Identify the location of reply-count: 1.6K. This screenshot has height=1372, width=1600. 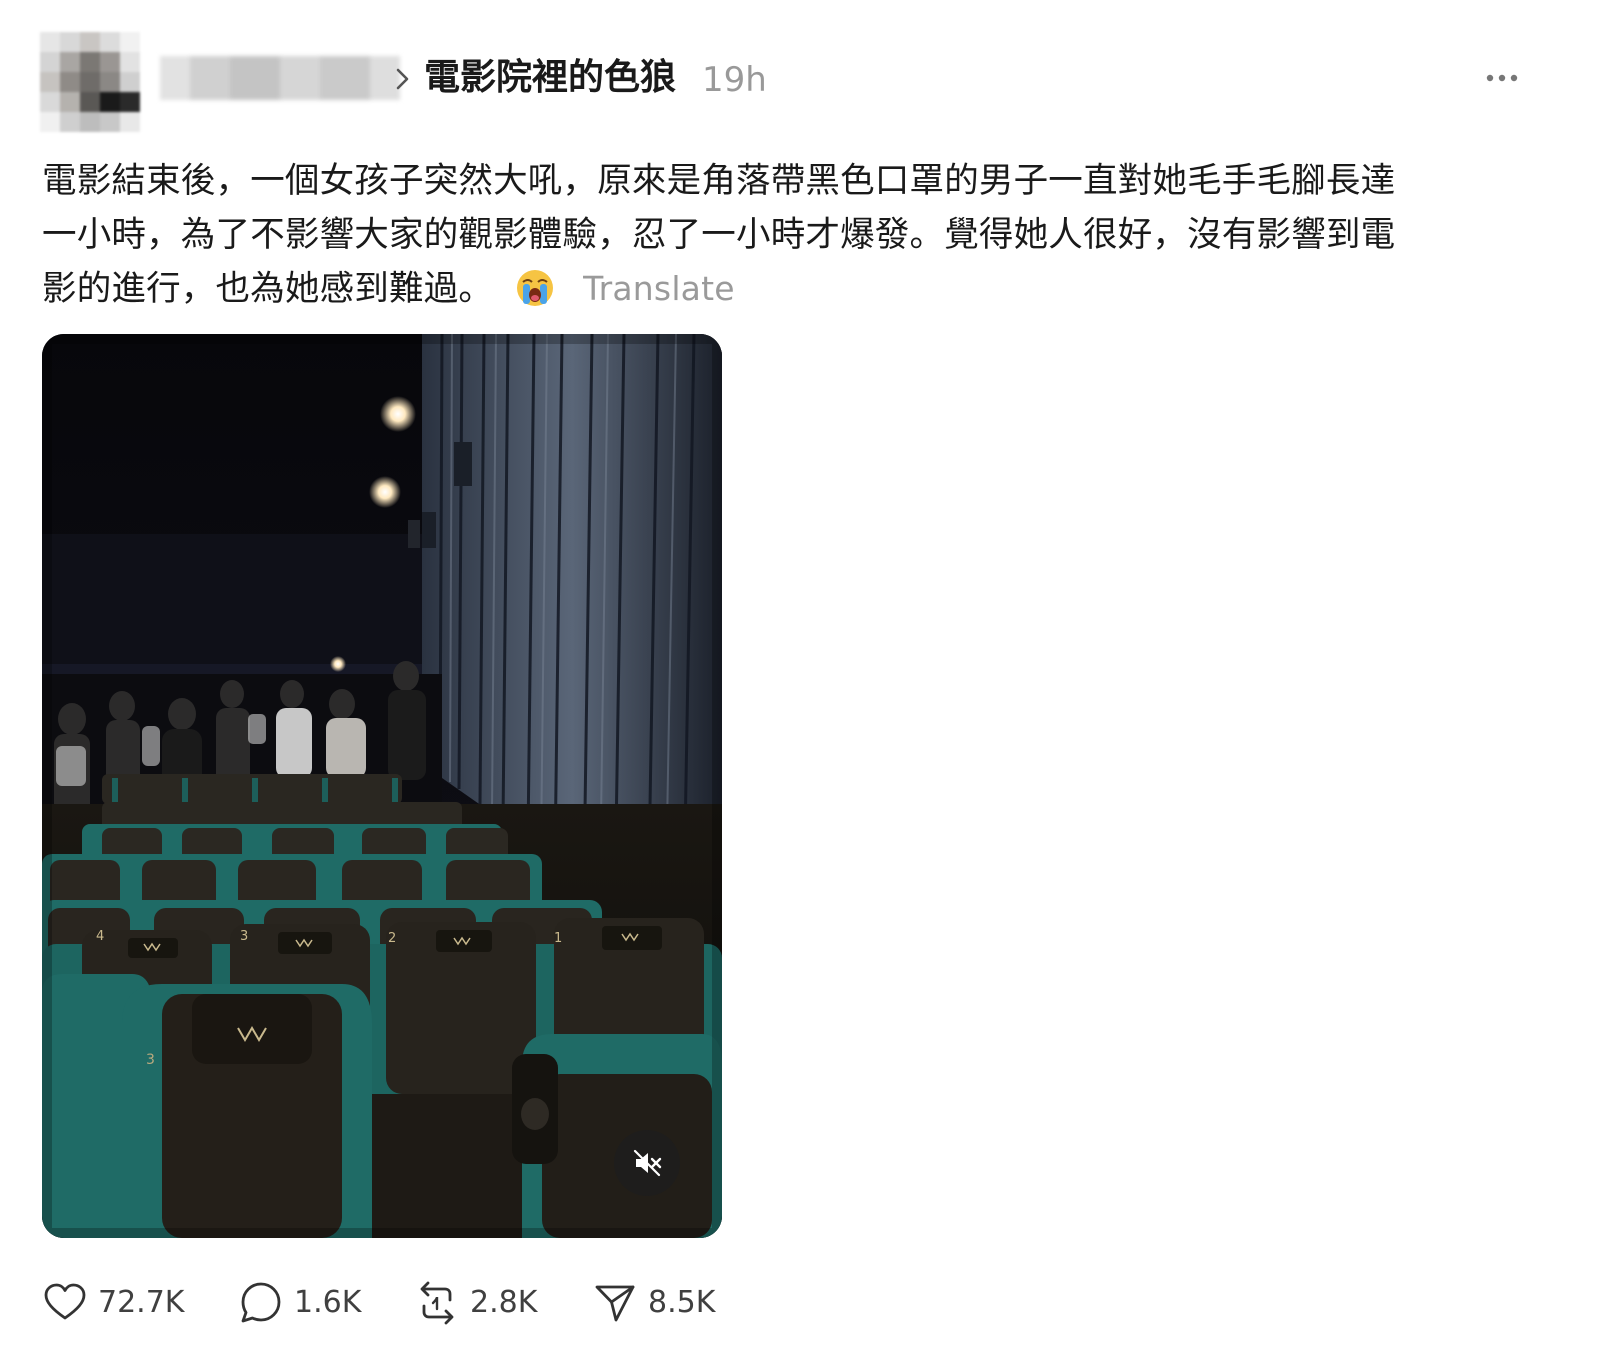
(328, 1302).